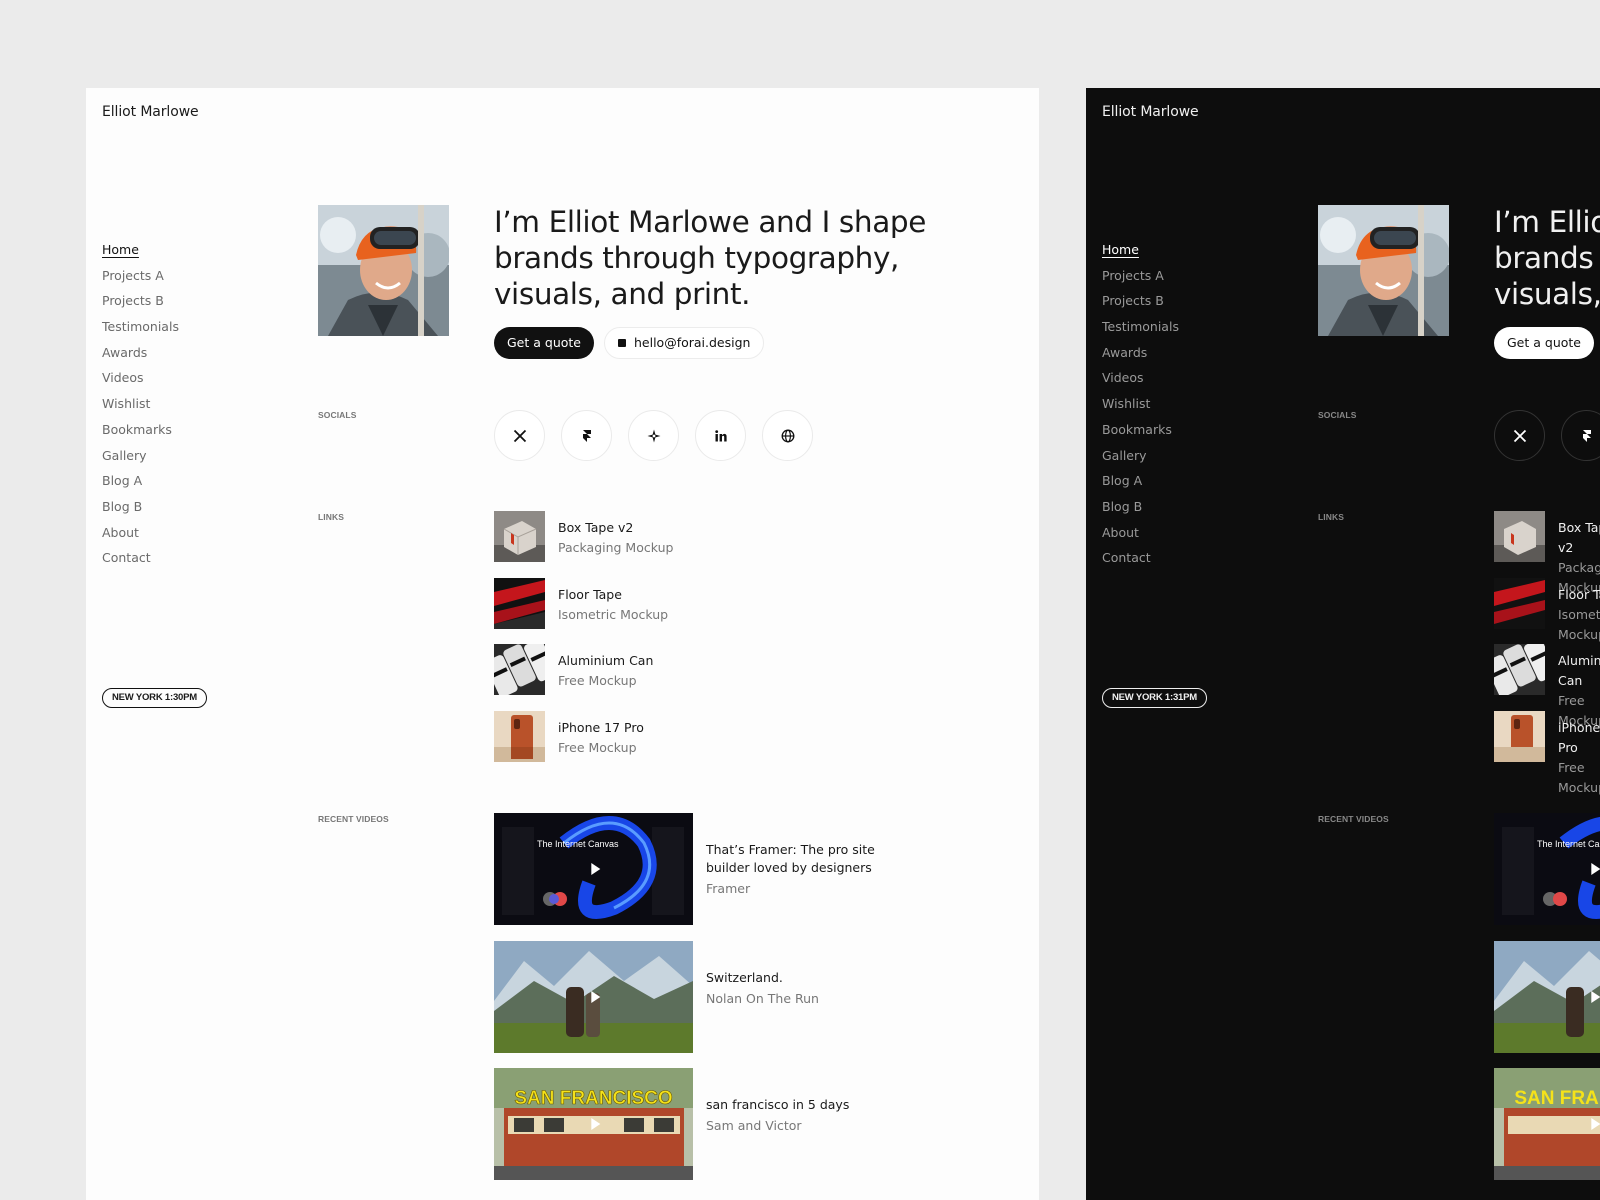 This screenshot has width=1600, height=1200. Describe the element at coordinates (1519, 536) in the screenshot. I see `box-tape-thumbnail` at that location.